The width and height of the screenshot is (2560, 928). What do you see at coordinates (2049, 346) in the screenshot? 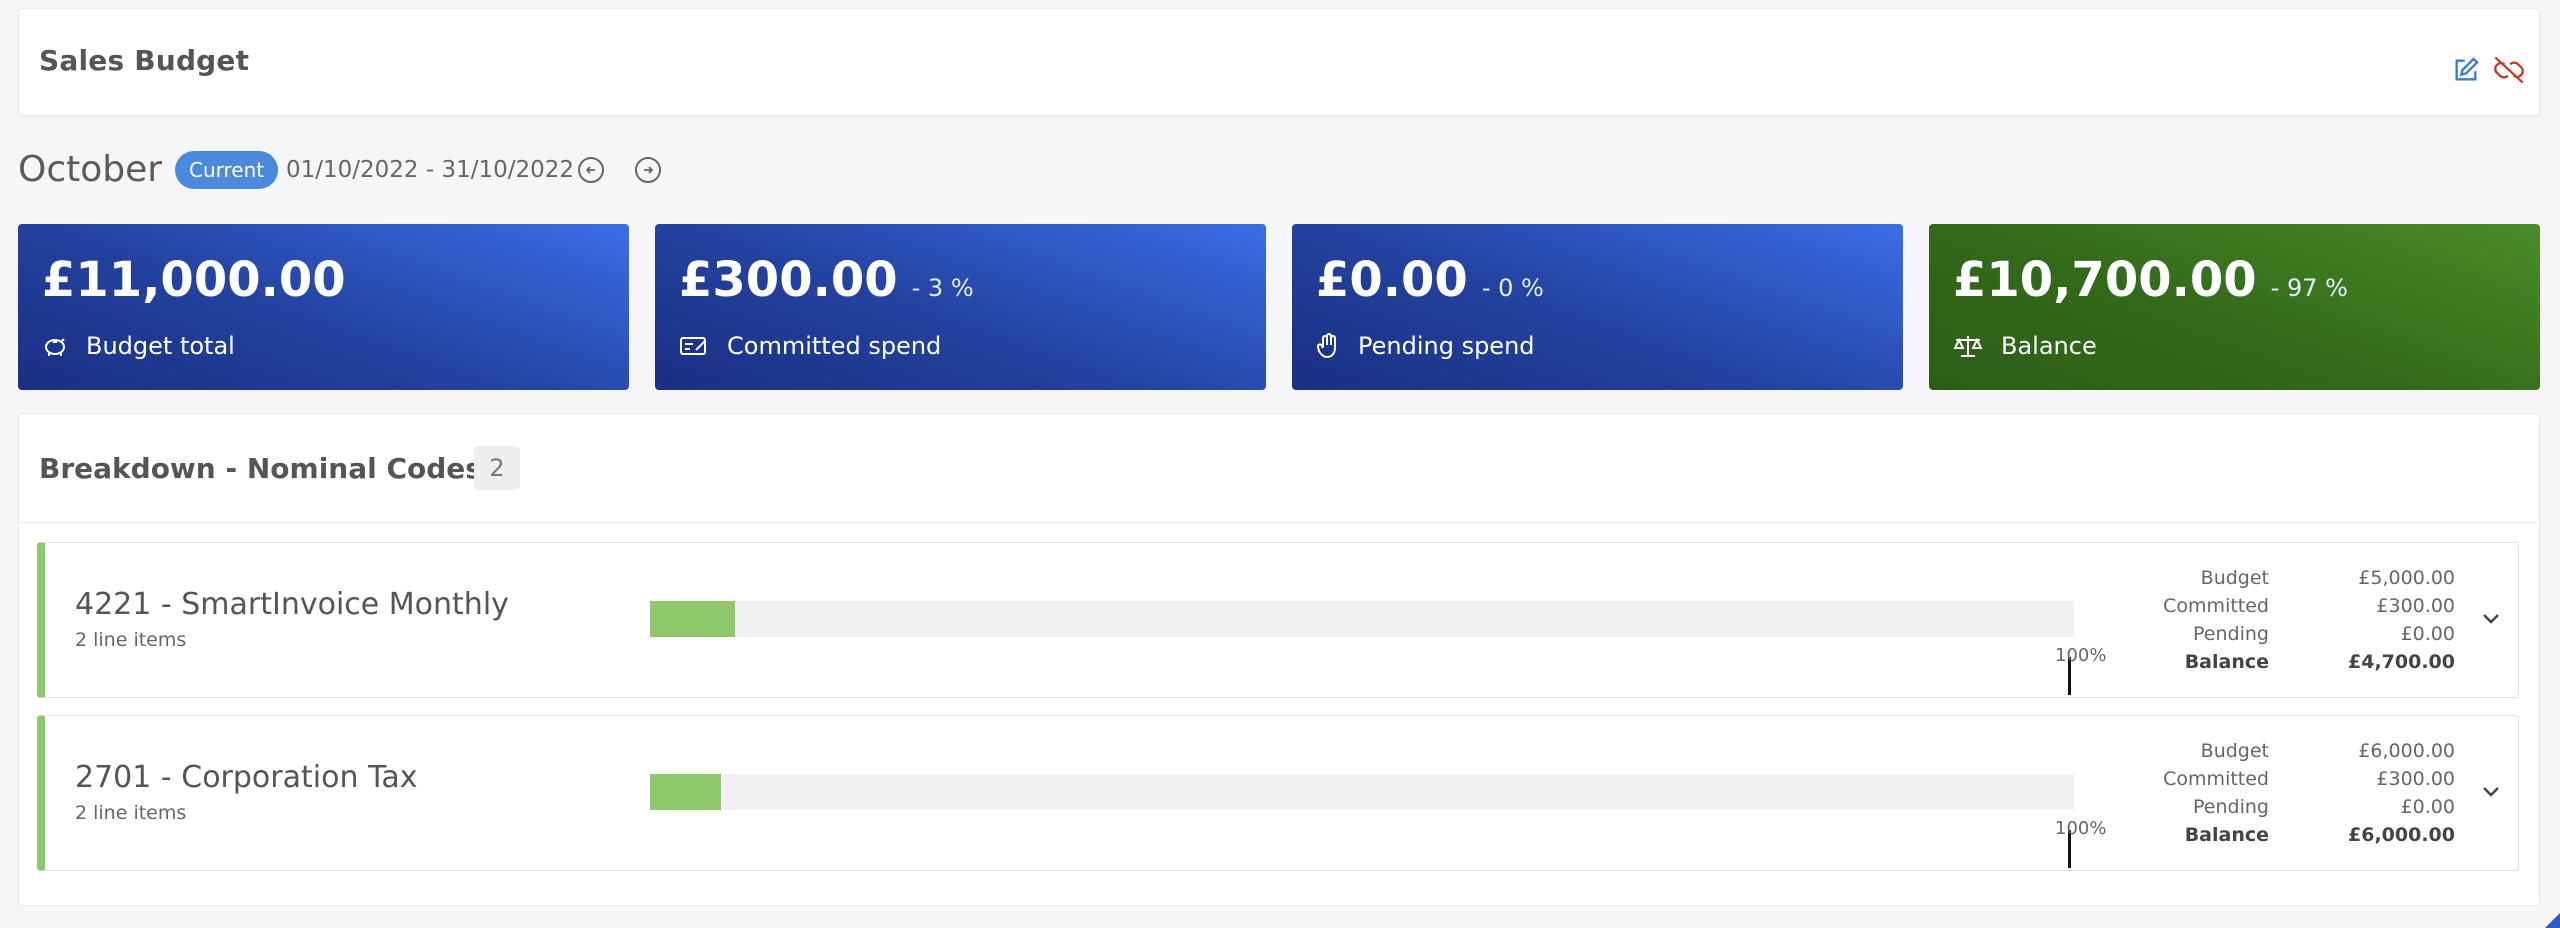
I see `stat-label: Balance` at bounding box center [2049, 346].